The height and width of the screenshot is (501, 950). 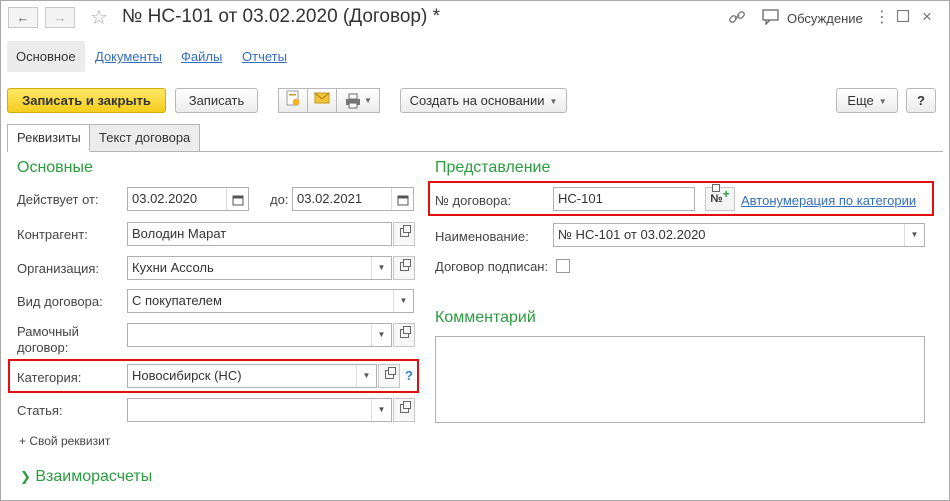 I want to click on contract-type-value: С покупателем, so click(x=177, y=300).